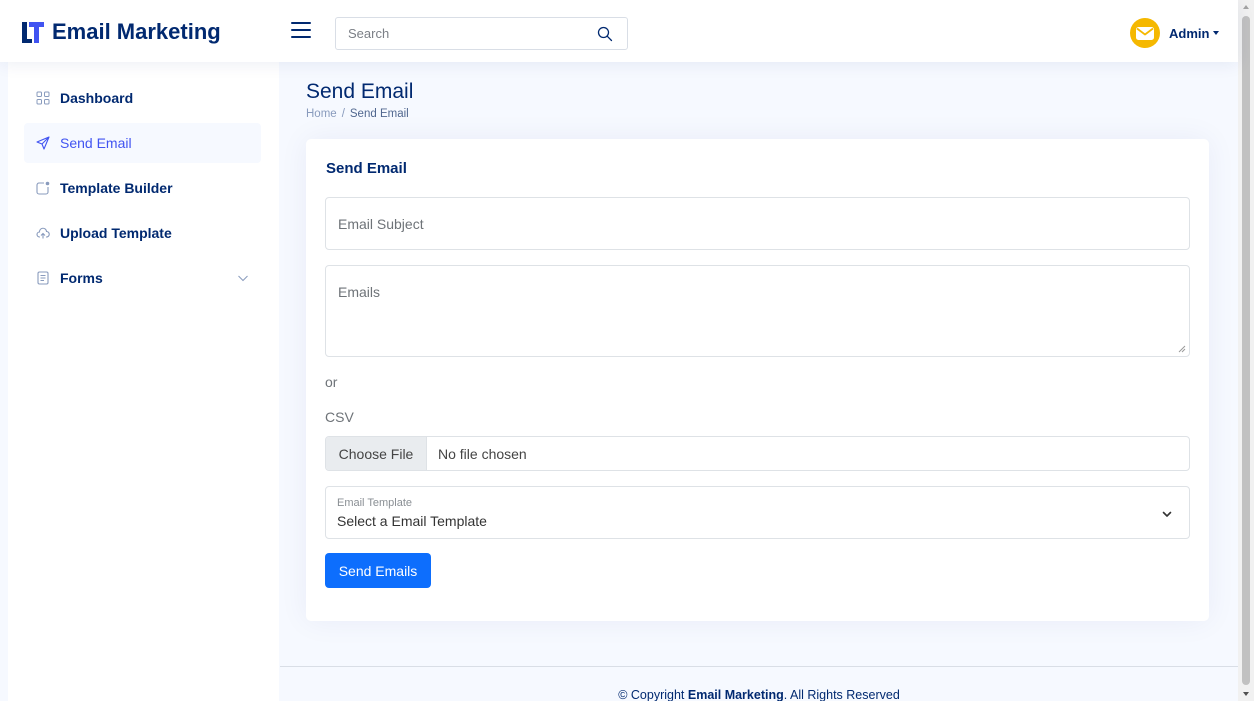 This screenshot has width=1254, height=701. I want to click on emails-textarea, so click(757, 311).